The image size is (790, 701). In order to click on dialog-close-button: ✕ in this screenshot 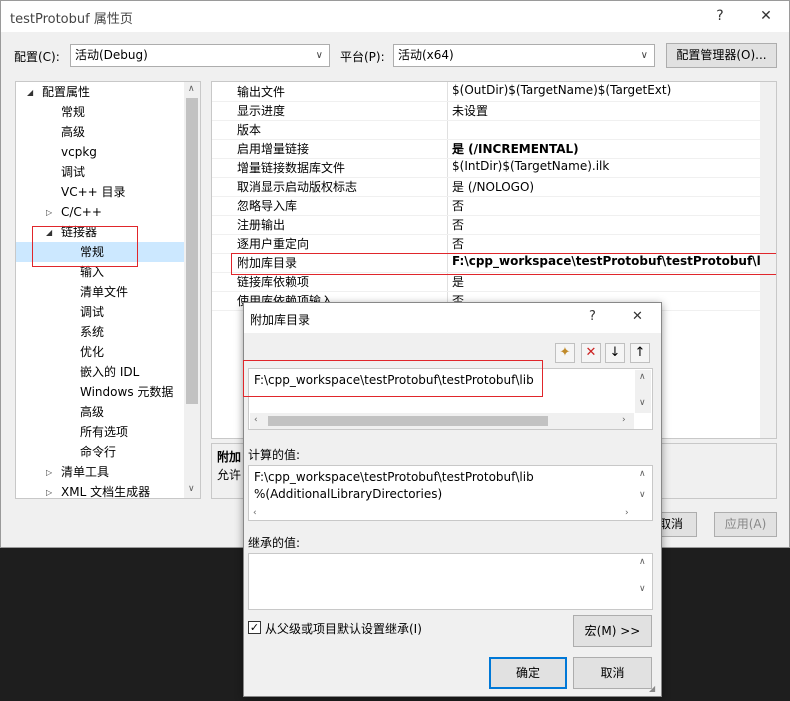, I will do `click(637, 316)`.